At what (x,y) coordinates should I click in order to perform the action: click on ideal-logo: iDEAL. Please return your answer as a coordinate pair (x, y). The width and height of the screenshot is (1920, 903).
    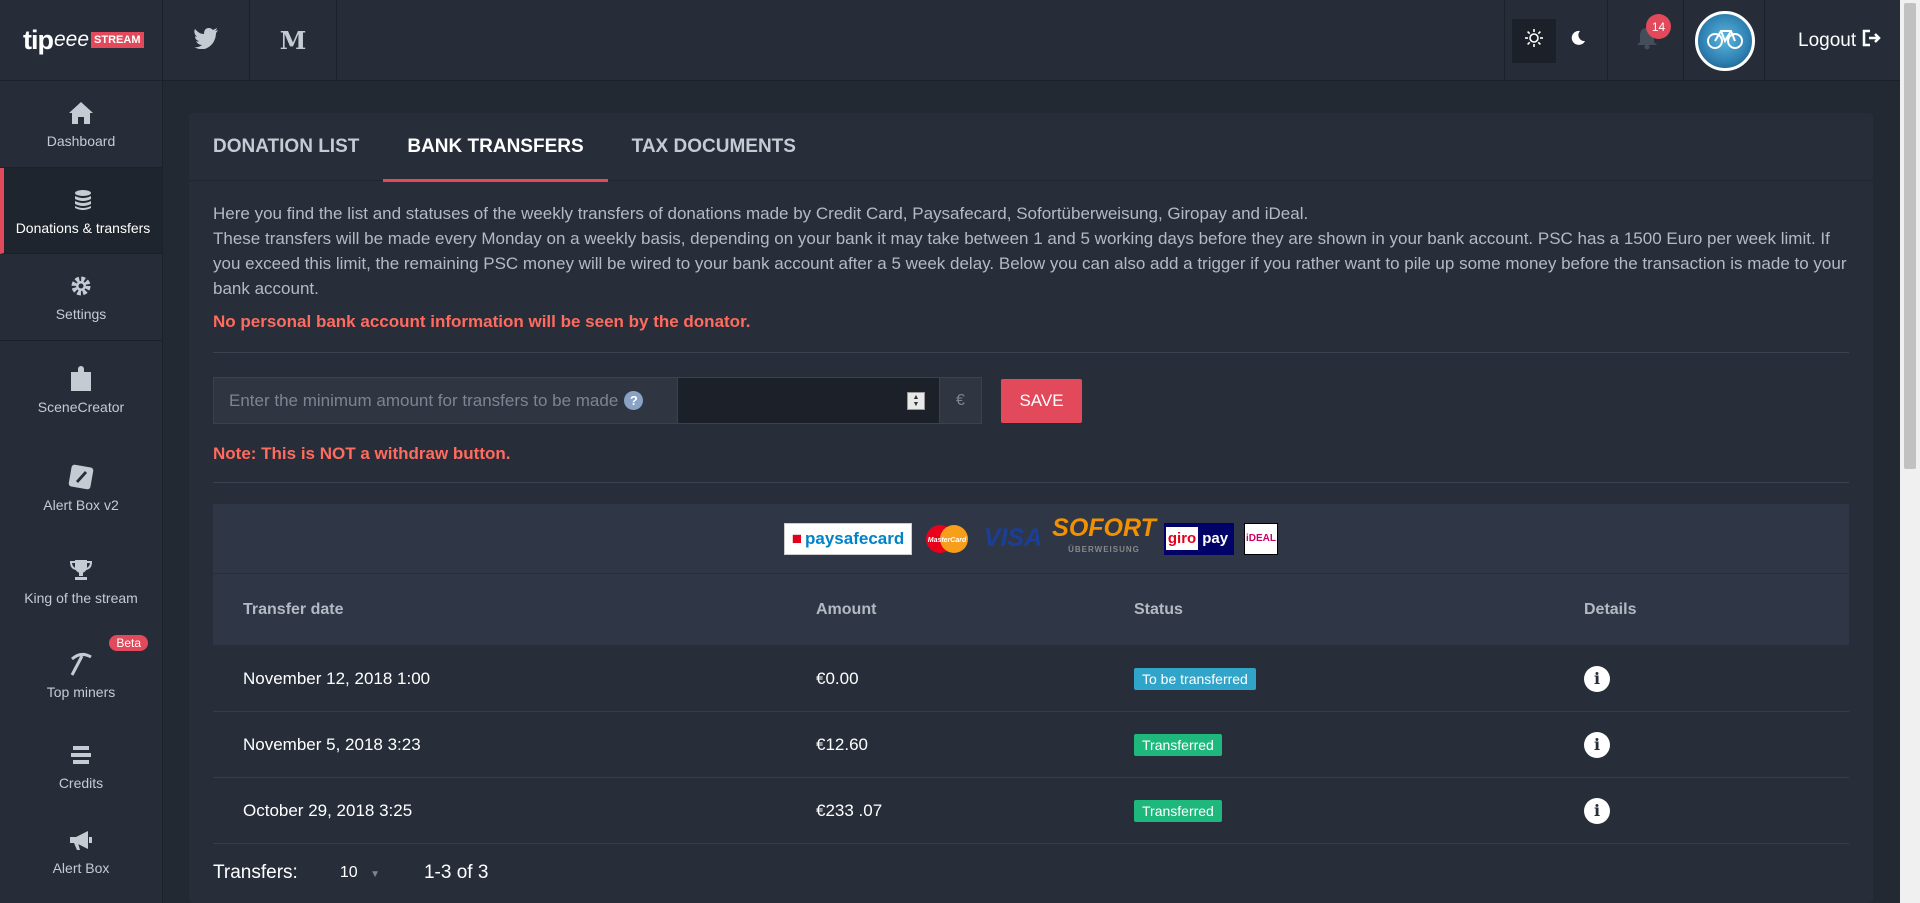
    Looking at the image, I should click on (1261, 538).